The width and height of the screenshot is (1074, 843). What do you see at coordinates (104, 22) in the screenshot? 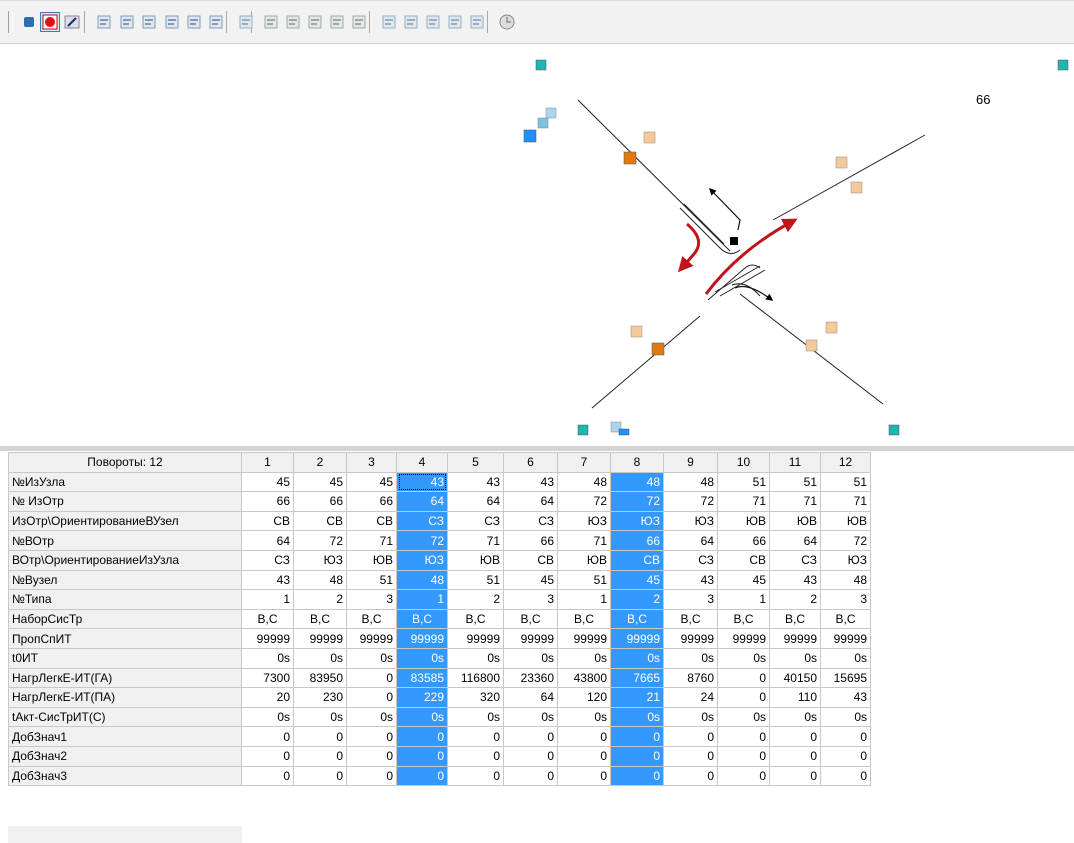
I see `los-path-button` at bounding box center [104, 22].